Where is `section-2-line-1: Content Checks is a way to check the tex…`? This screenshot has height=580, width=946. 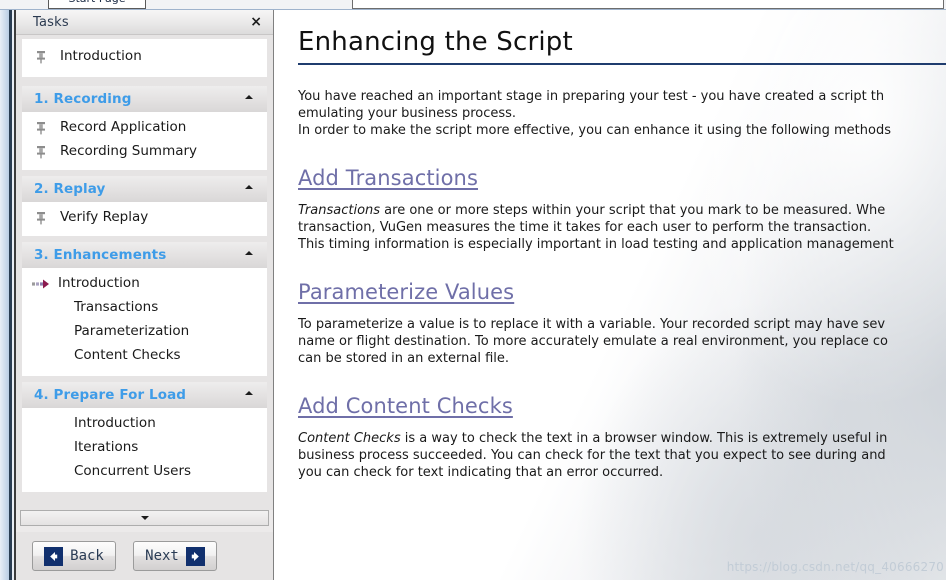
section-2-line-1: Content Checks is a way to check the tex… is located at coordinates (622, 438).